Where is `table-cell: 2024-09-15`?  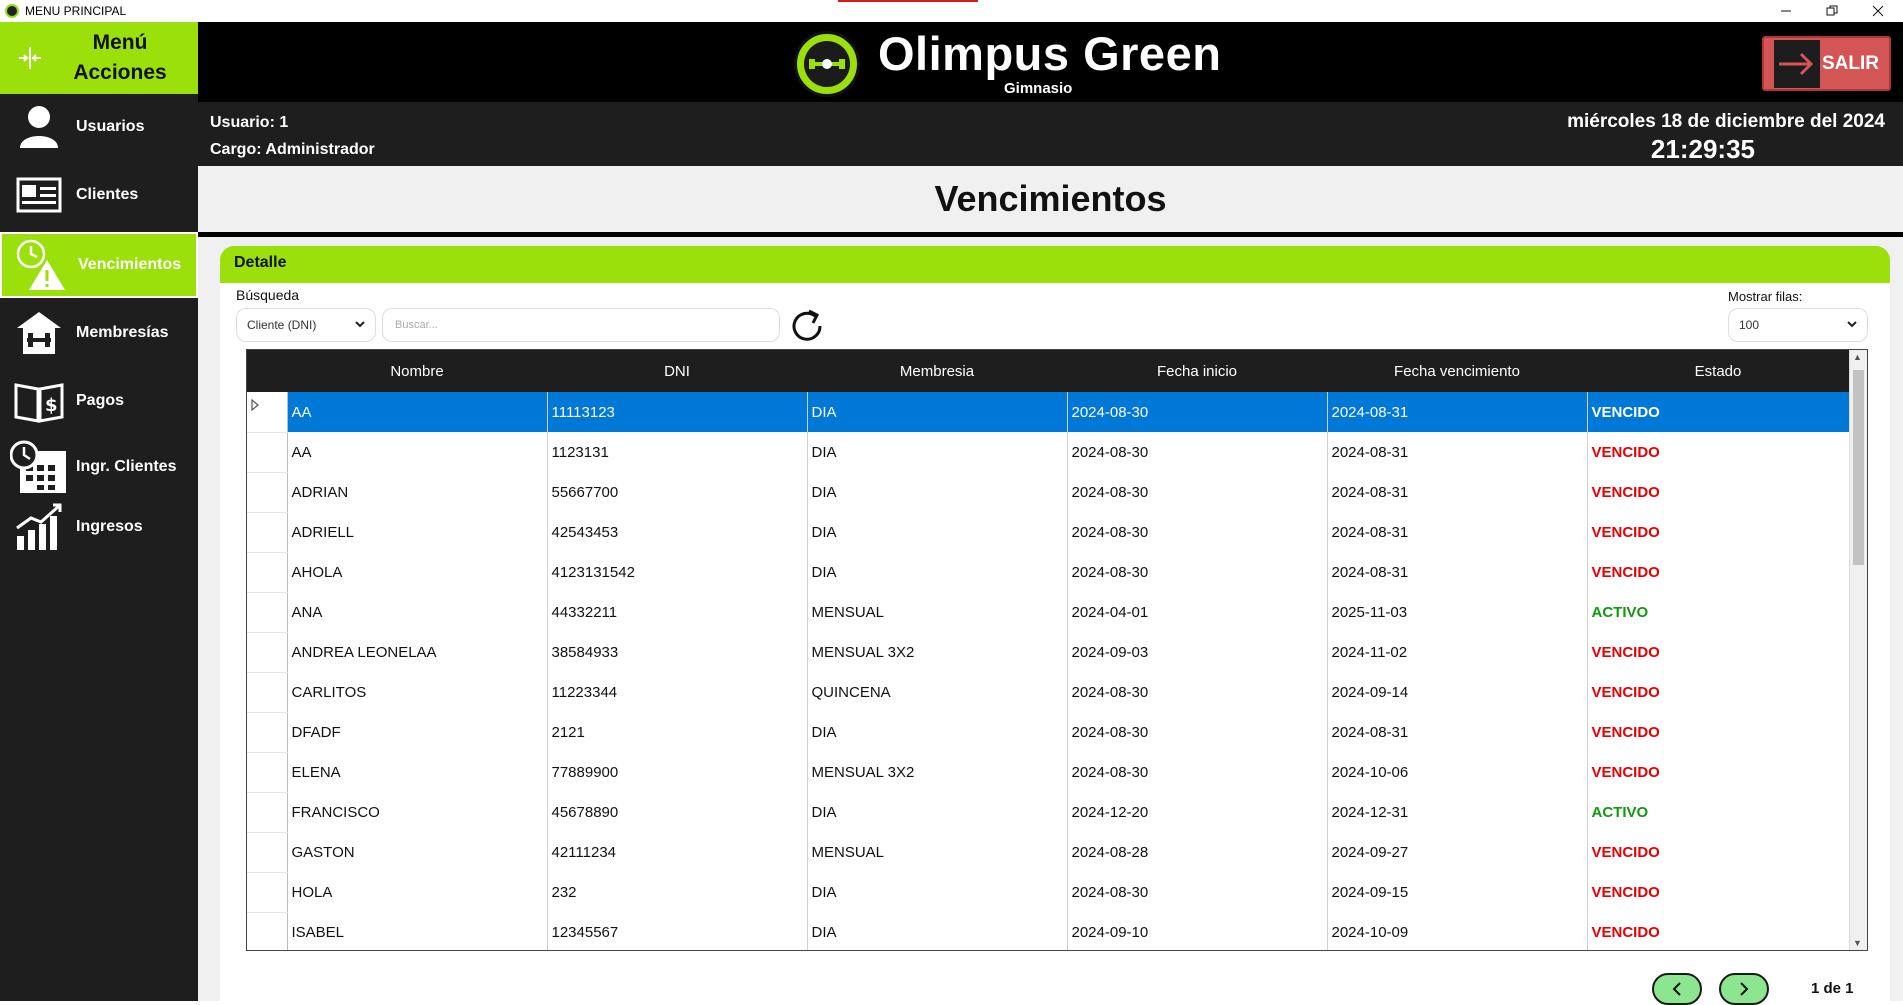 table-cell: 2024-09-15 is located at coordinates (1457, 892).